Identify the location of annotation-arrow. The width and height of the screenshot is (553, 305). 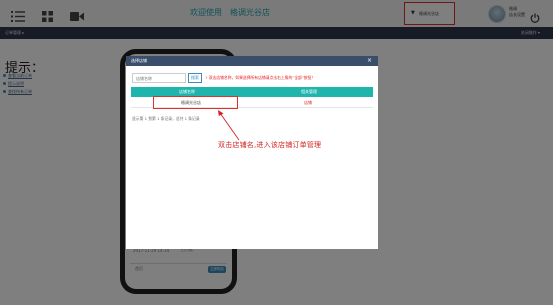
(229, 125).